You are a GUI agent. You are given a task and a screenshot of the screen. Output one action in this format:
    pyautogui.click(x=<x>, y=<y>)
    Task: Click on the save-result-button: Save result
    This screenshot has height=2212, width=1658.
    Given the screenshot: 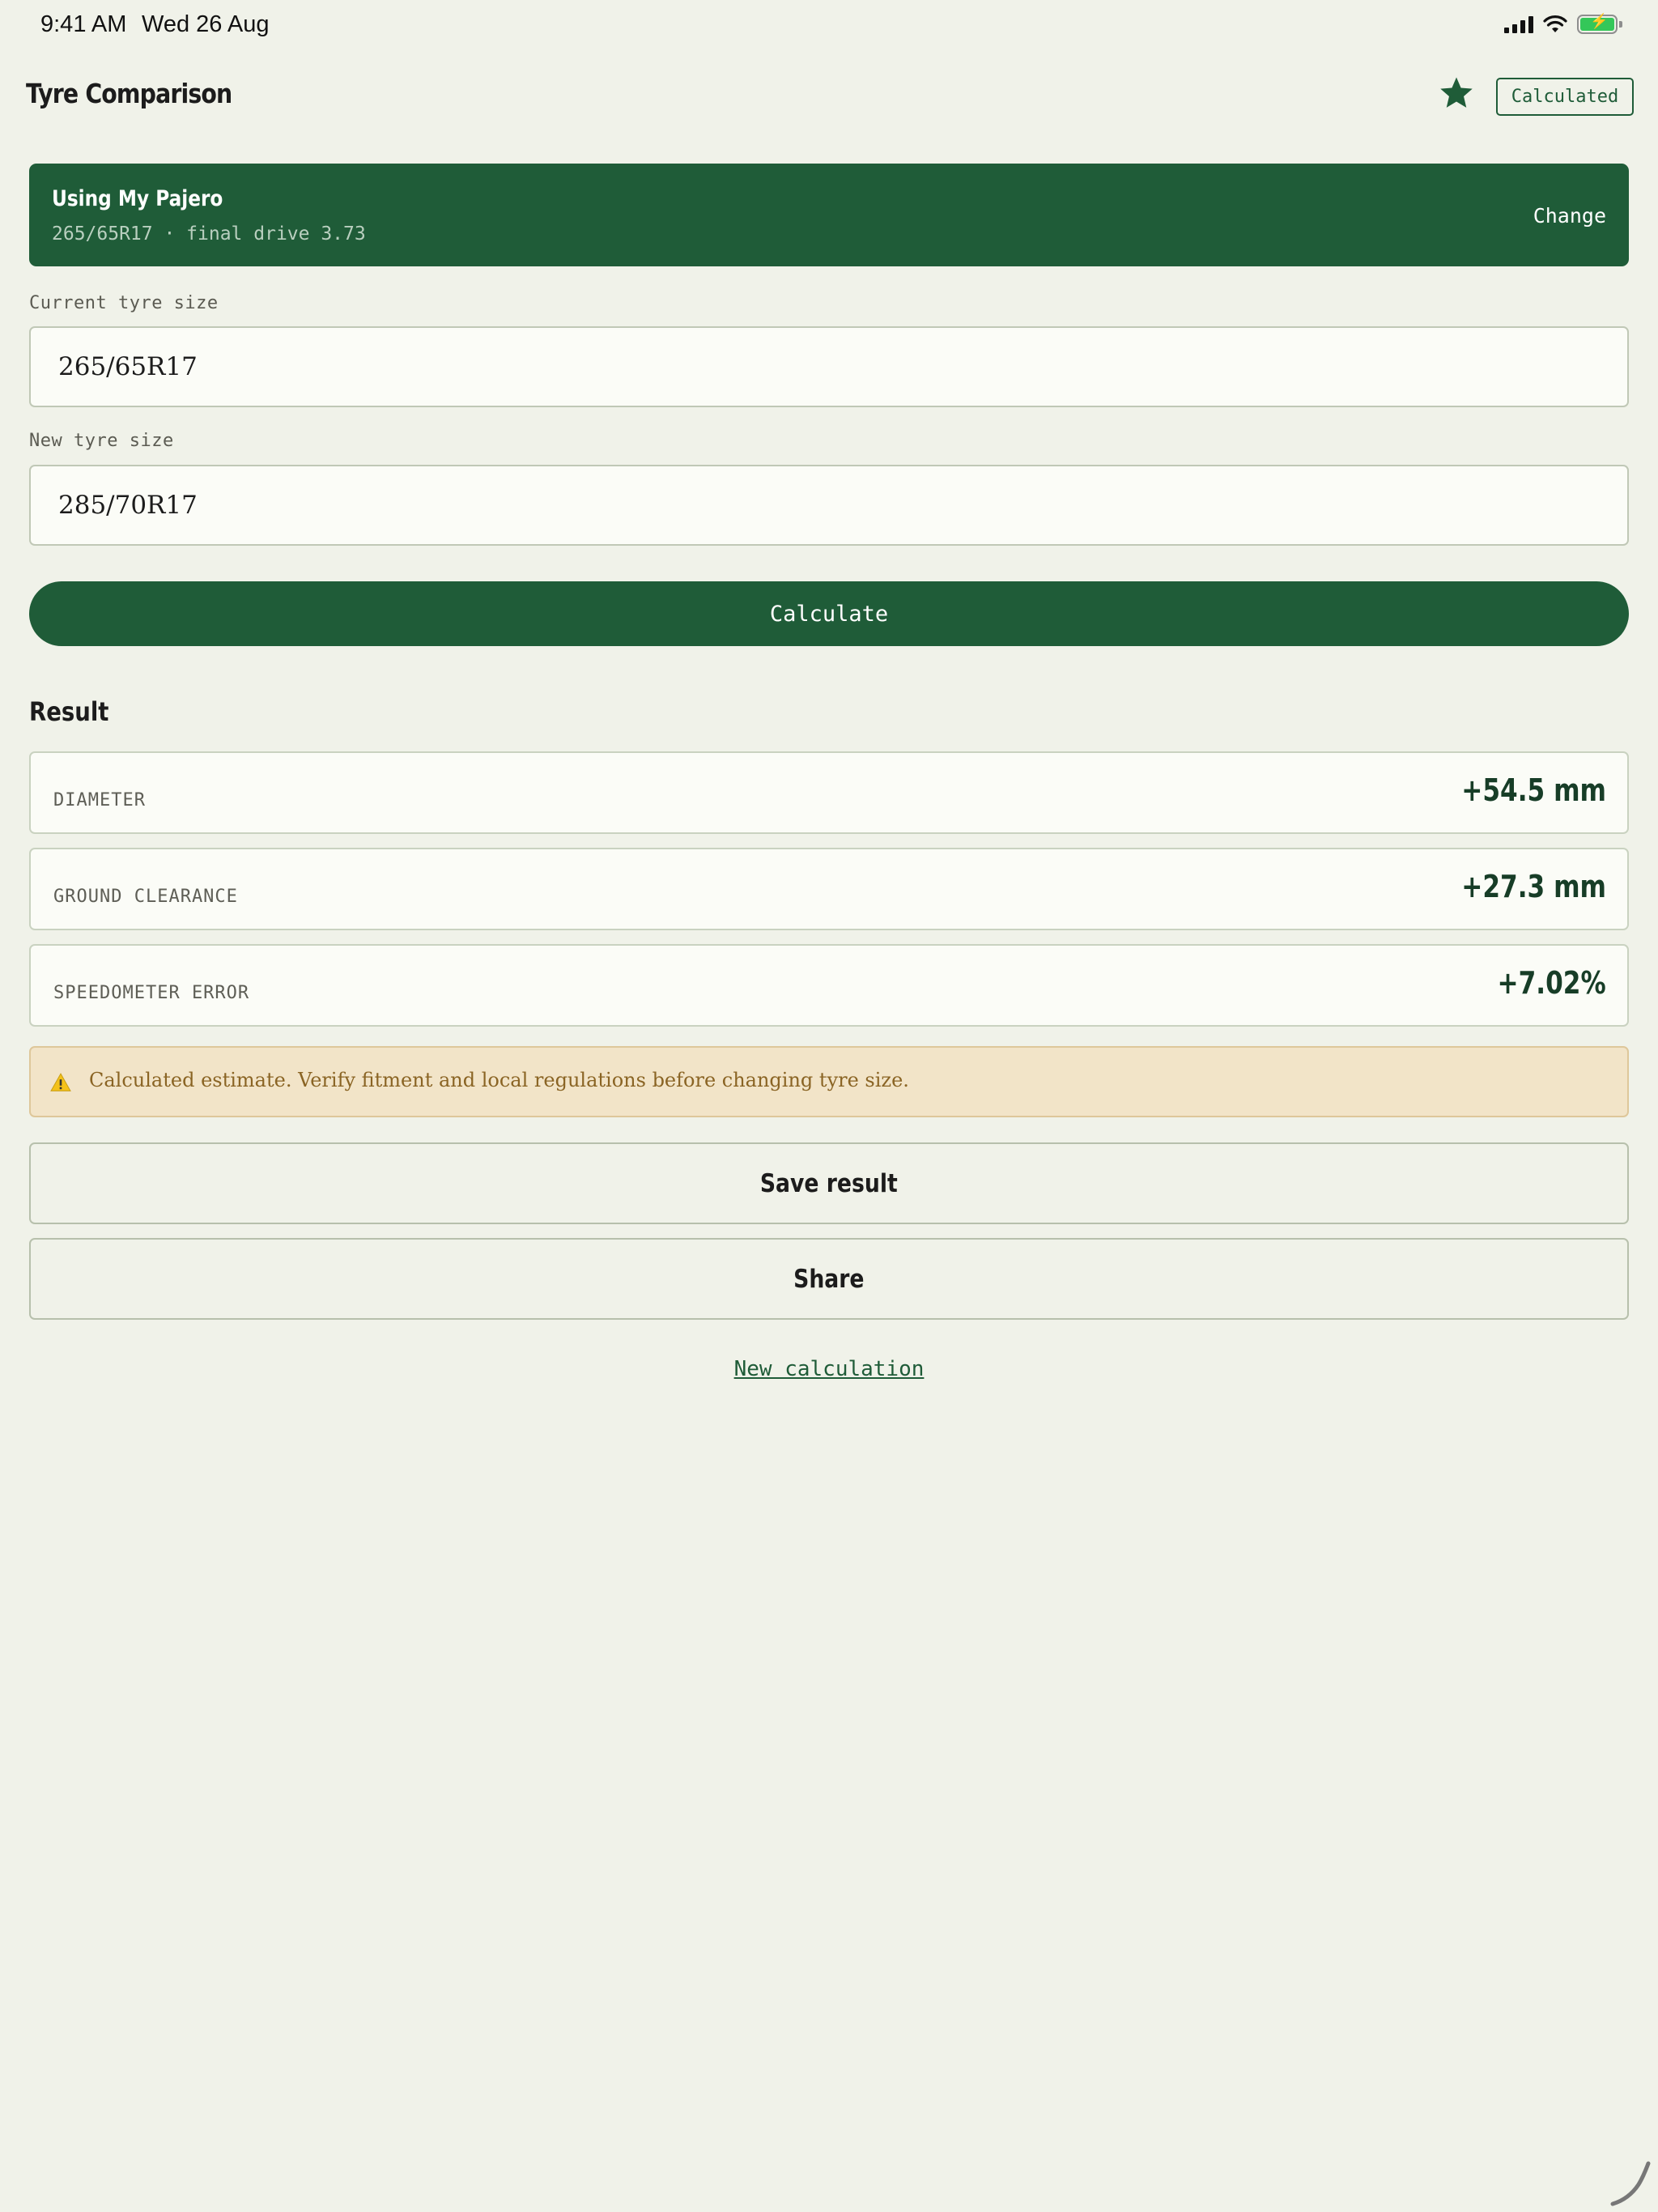 What is the action you would take?
    pyautogui.click(x=829, y=1183)
    